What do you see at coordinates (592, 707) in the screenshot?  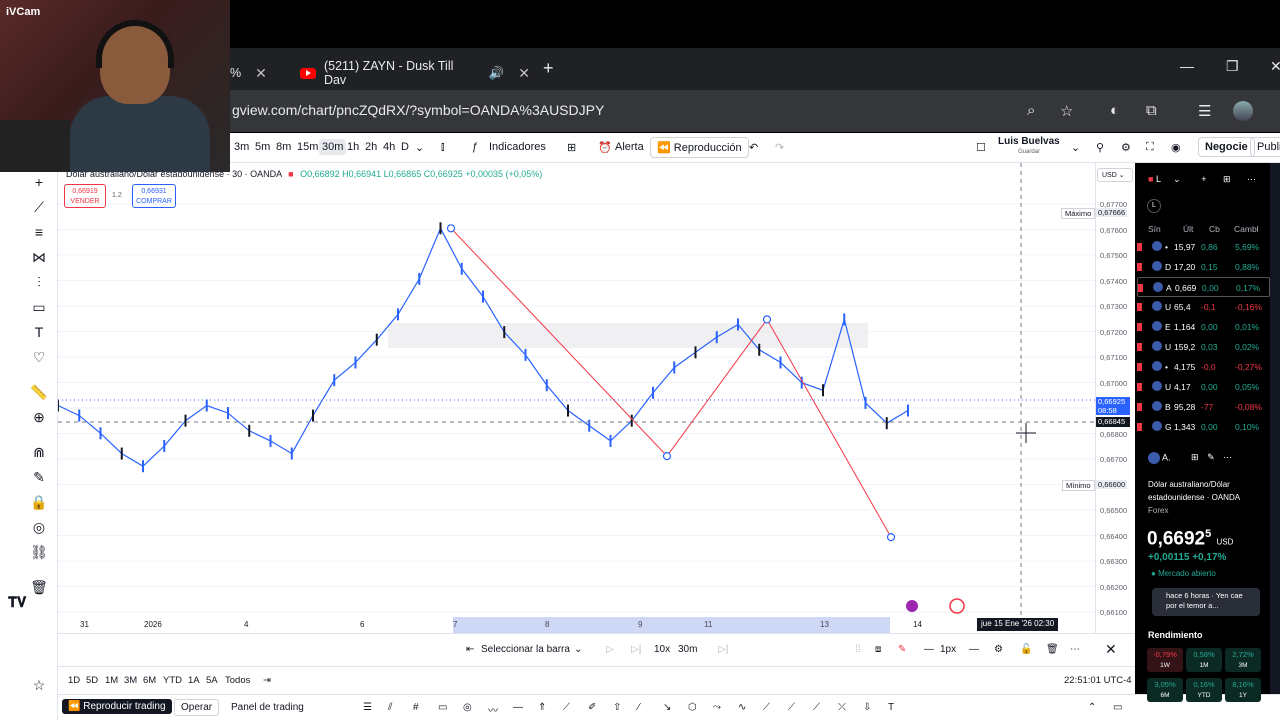 I see `pen-icon: ✐` at bounding box center [592, 707].